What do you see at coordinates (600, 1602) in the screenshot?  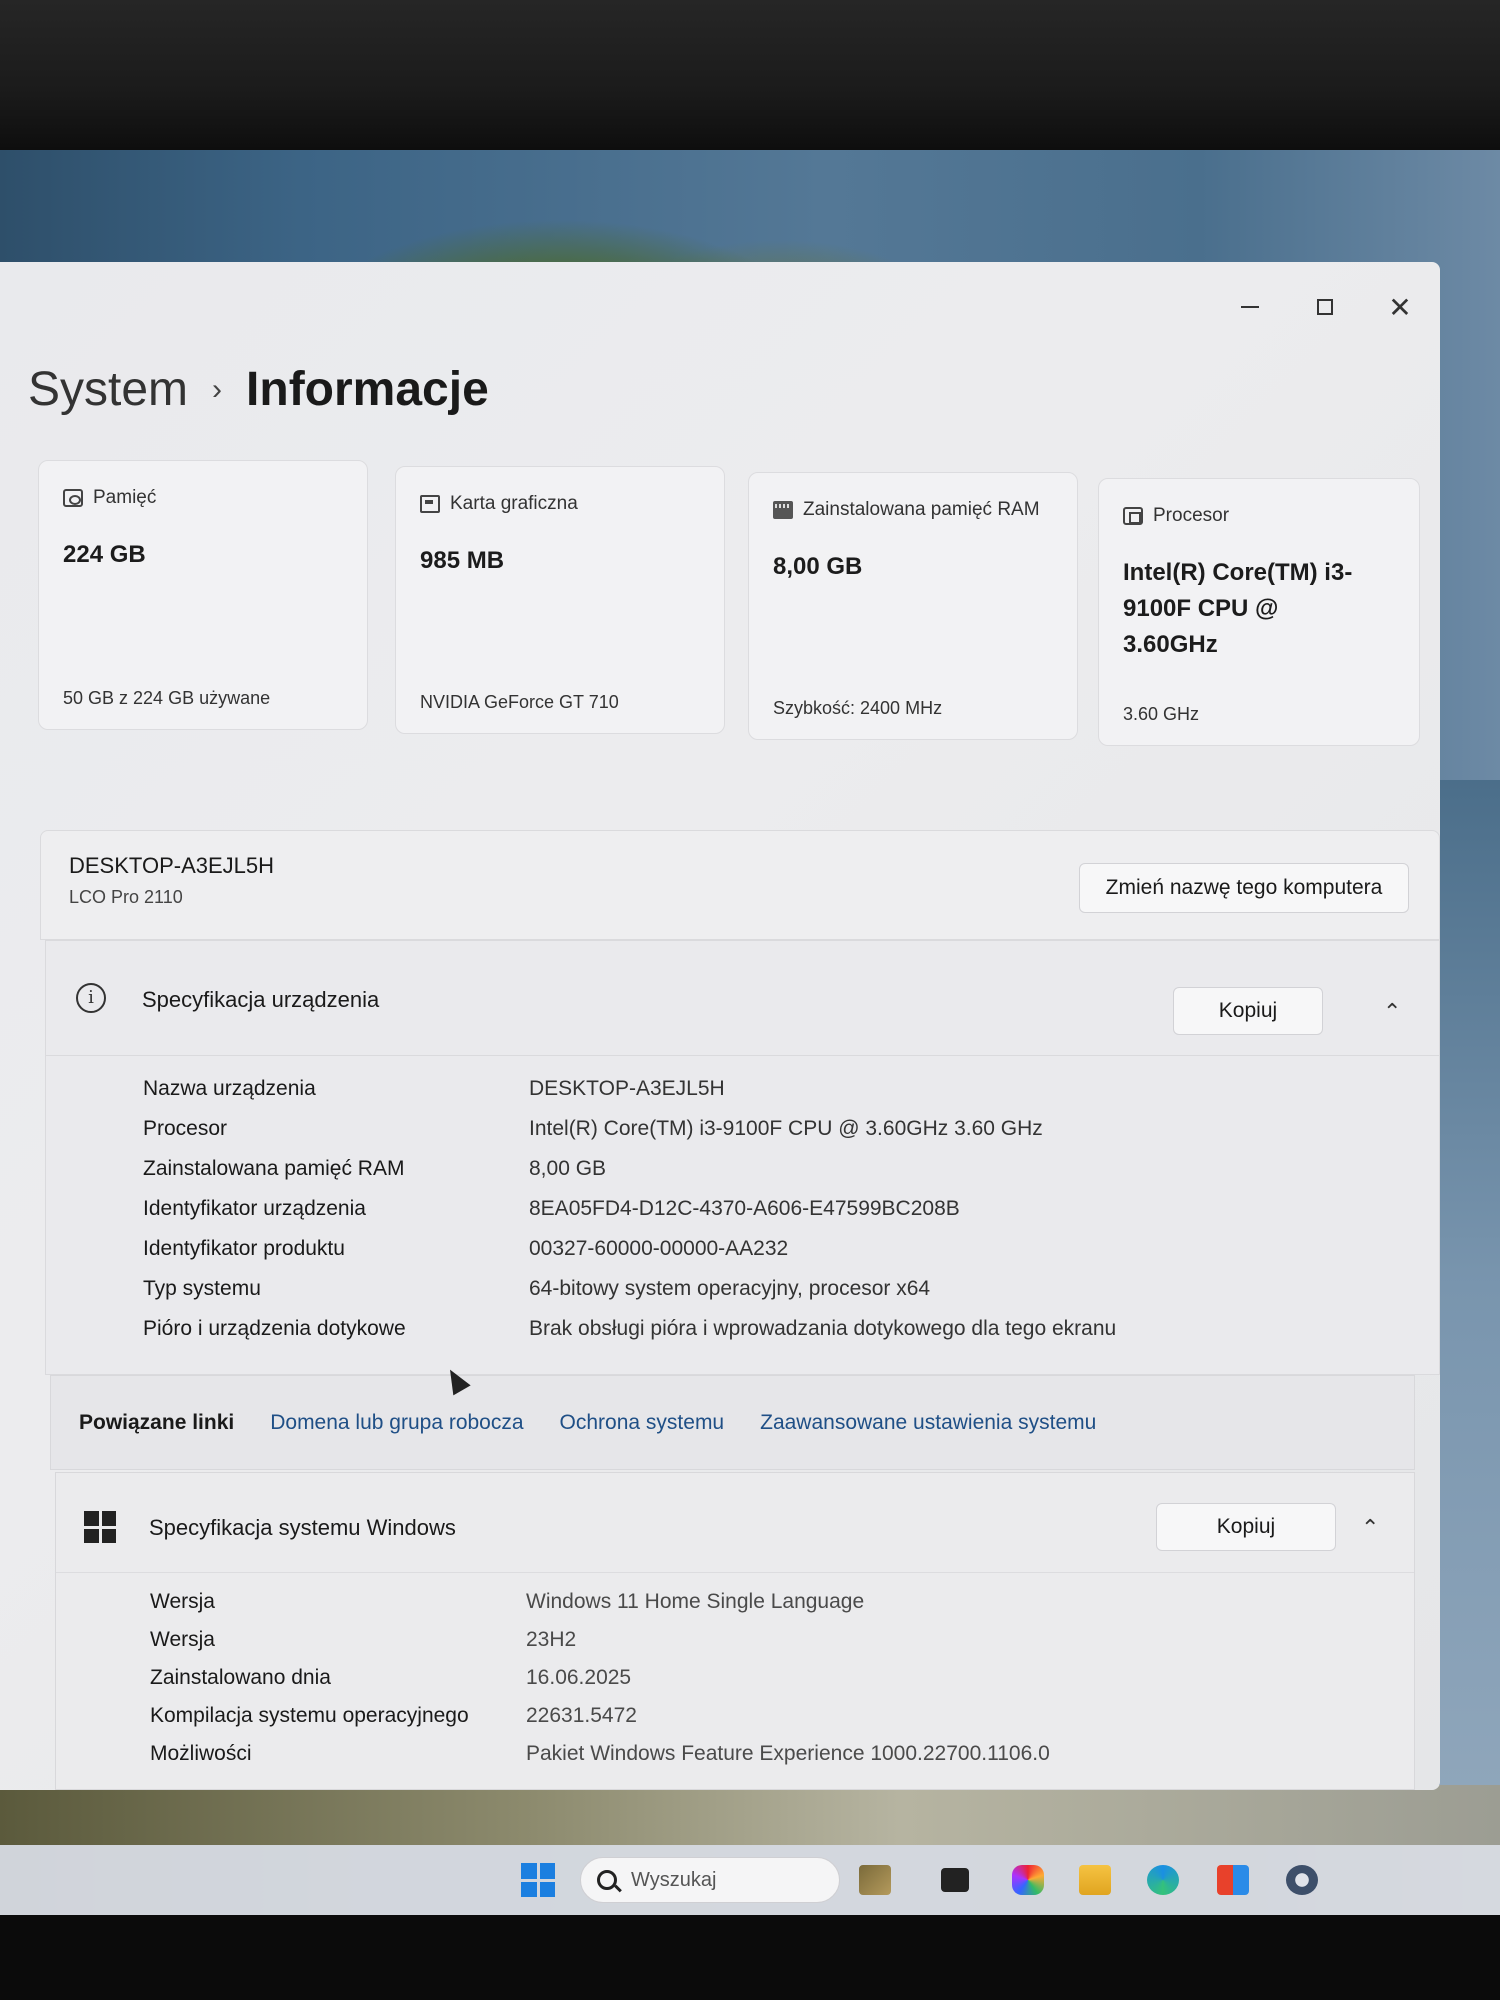 I see `spec-row: Wersja Windows 11 Home Single Language` at bounding box center [600, 1602].